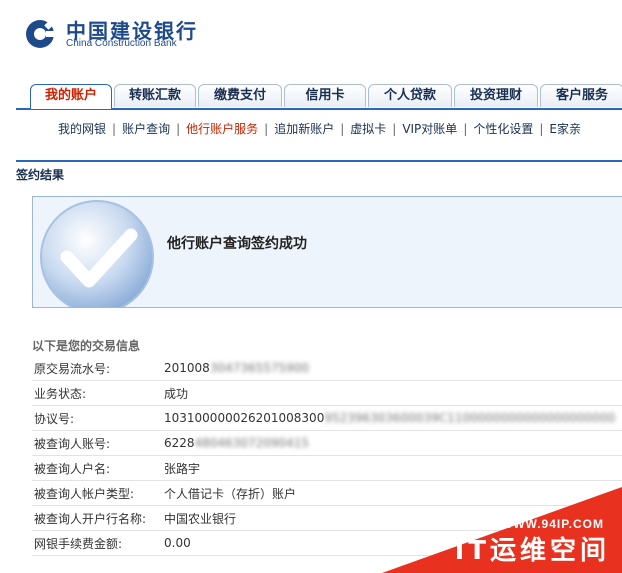 The image size is (622, 573). What do you see at coordinates (182, 468) in the screenshot?
I see `value-visible: 张路宇` at bounding box center [182, 468].